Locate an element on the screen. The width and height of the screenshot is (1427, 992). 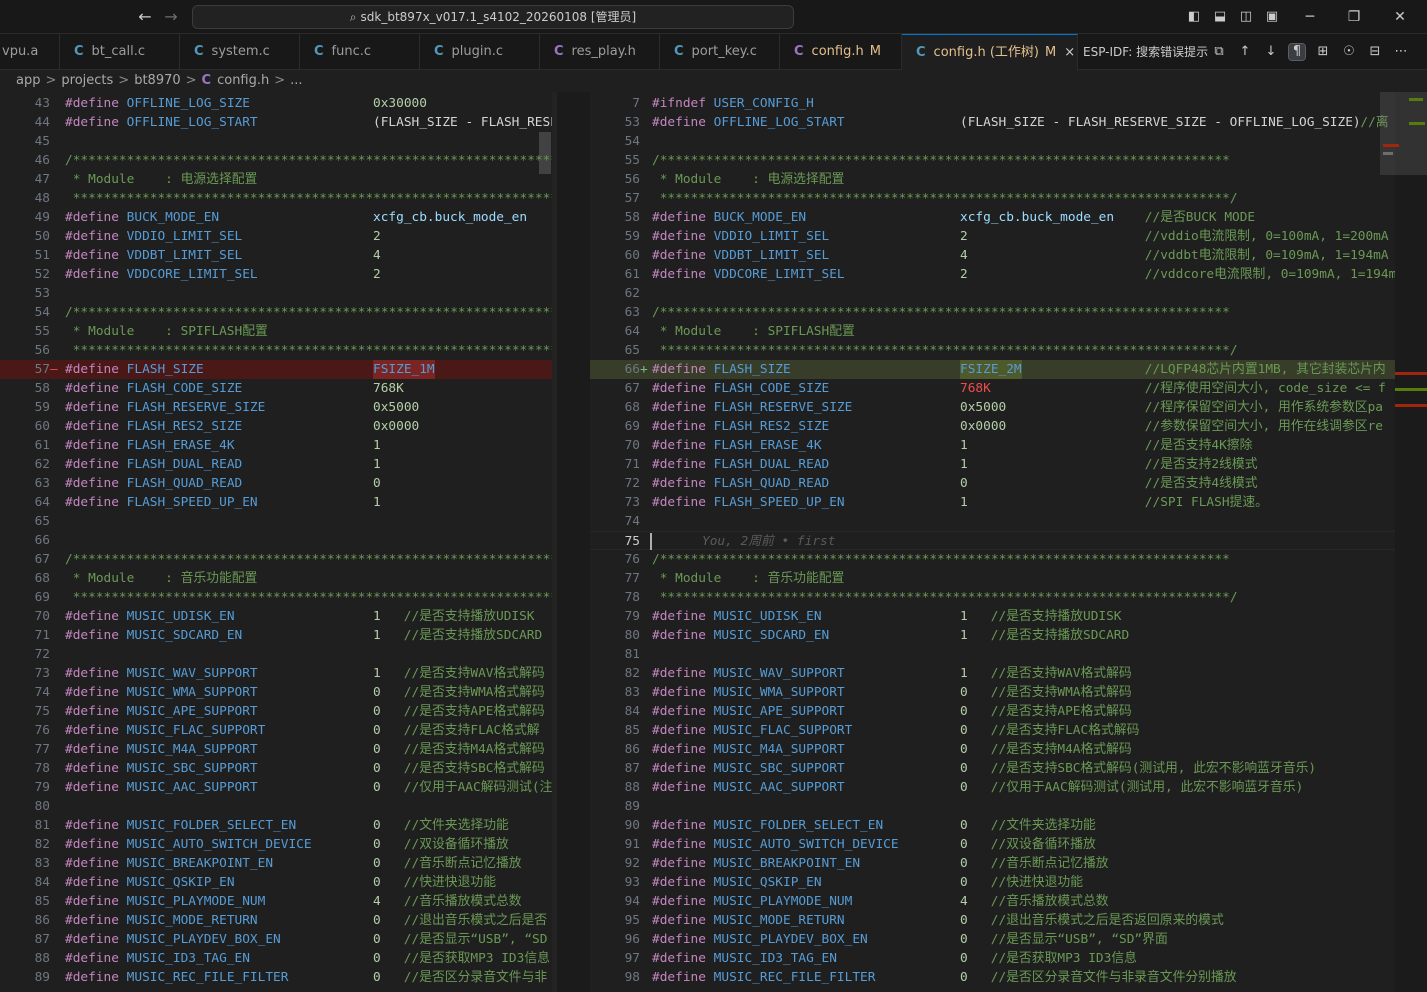
code-line: 84 #define MUSIC_QSKIP_EN 0 //快进快退功能 is located at coordinates (276, 882).